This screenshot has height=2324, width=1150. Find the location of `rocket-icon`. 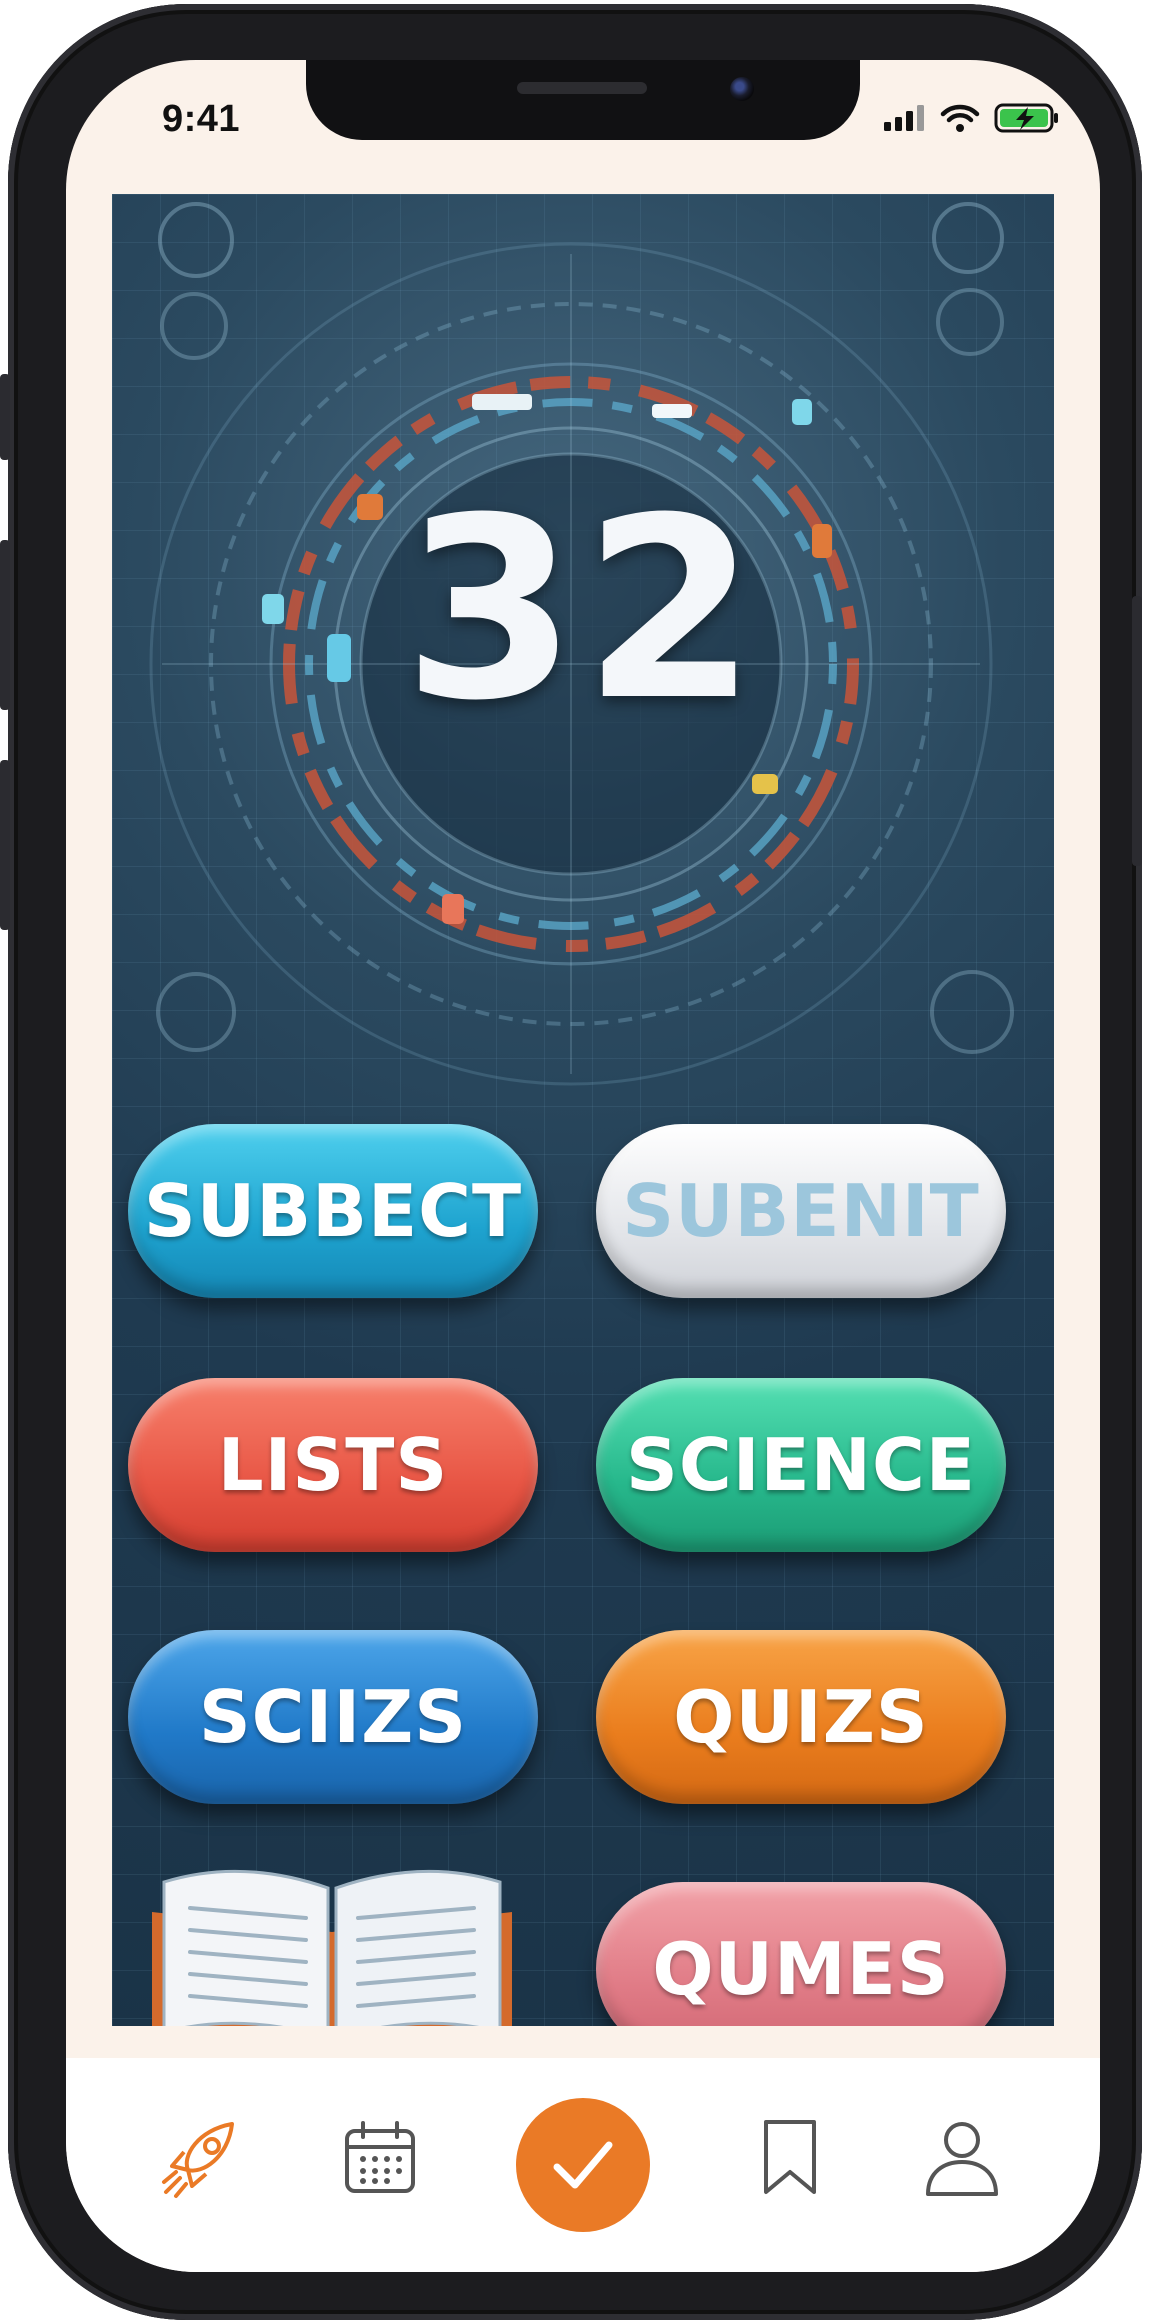

rocket-icon is located at coordinates (198, 2160).